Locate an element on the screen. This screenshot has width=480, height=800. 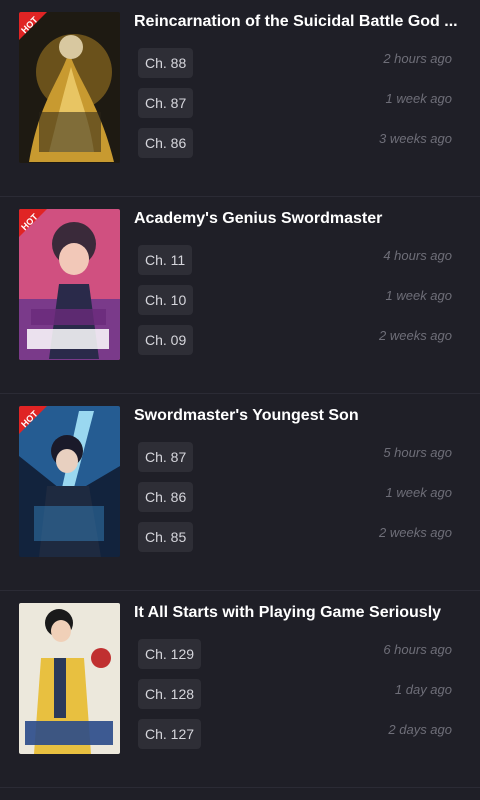
chapter-button: Ch. 11 is located at coordinates (165, 260).